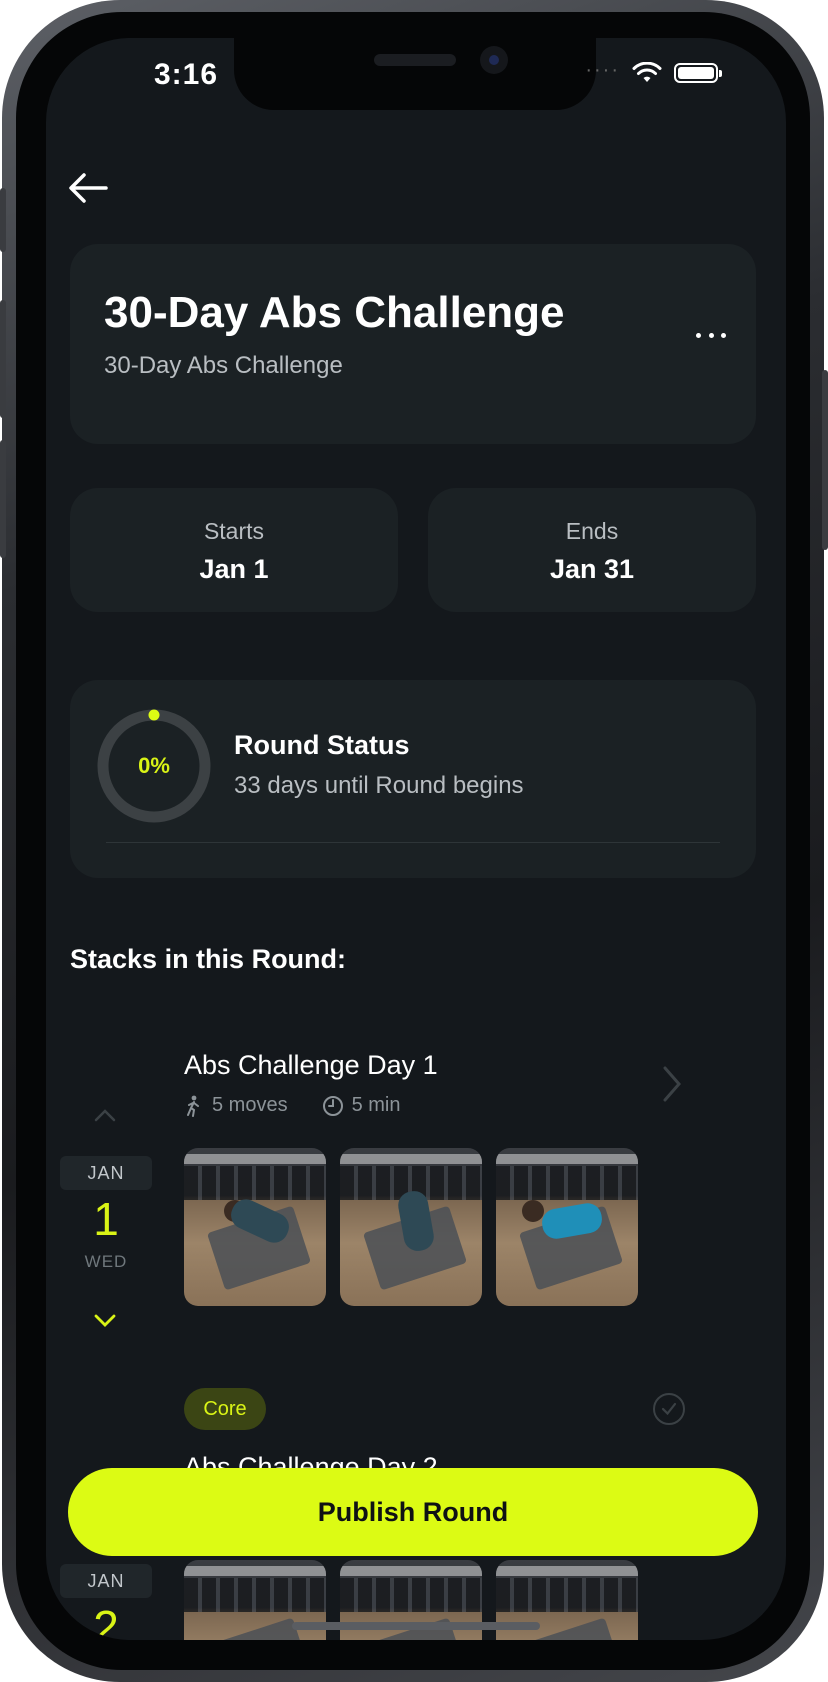 This screenshot has height=1682, width=828. What do you see at coordinates (592, 569) in the screenshot?
I see `ends-value: Jan 31` at bounding box center [592, 569].